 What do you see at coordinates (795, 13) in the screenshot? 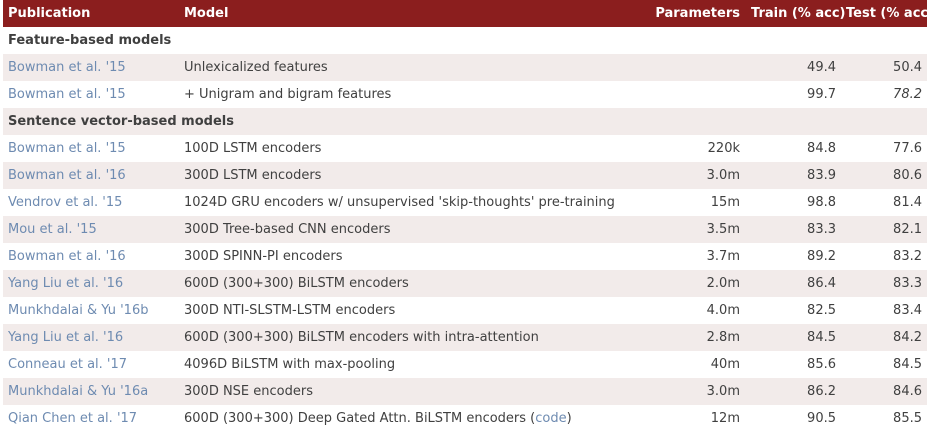
I see `header-train: Train (% acc)` at bounding box center [795, 13].